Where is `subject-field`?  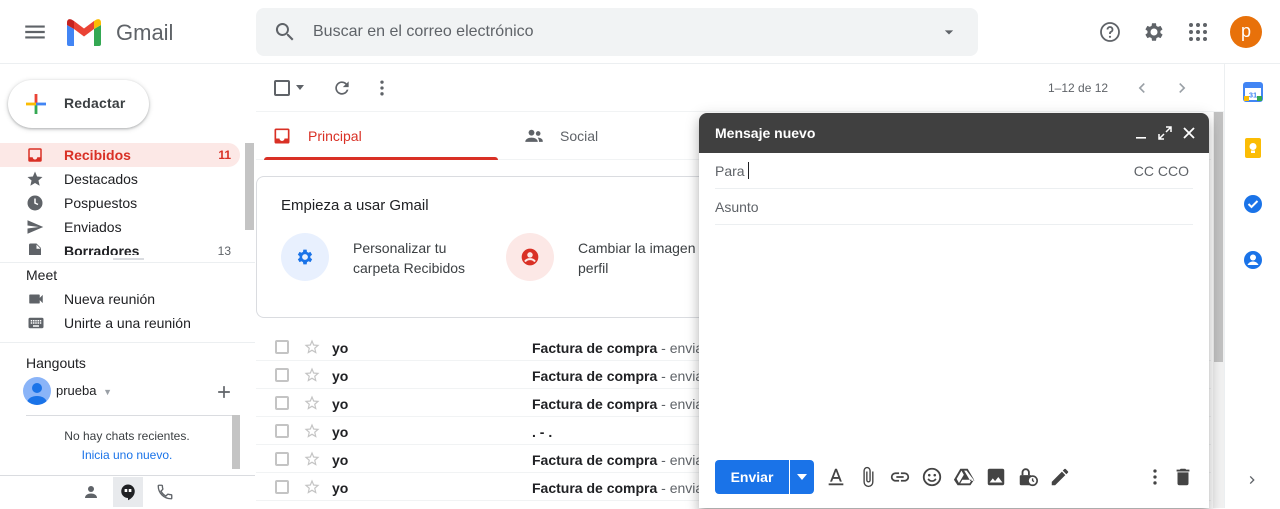
subject-field is located at coordinates (954, 207).